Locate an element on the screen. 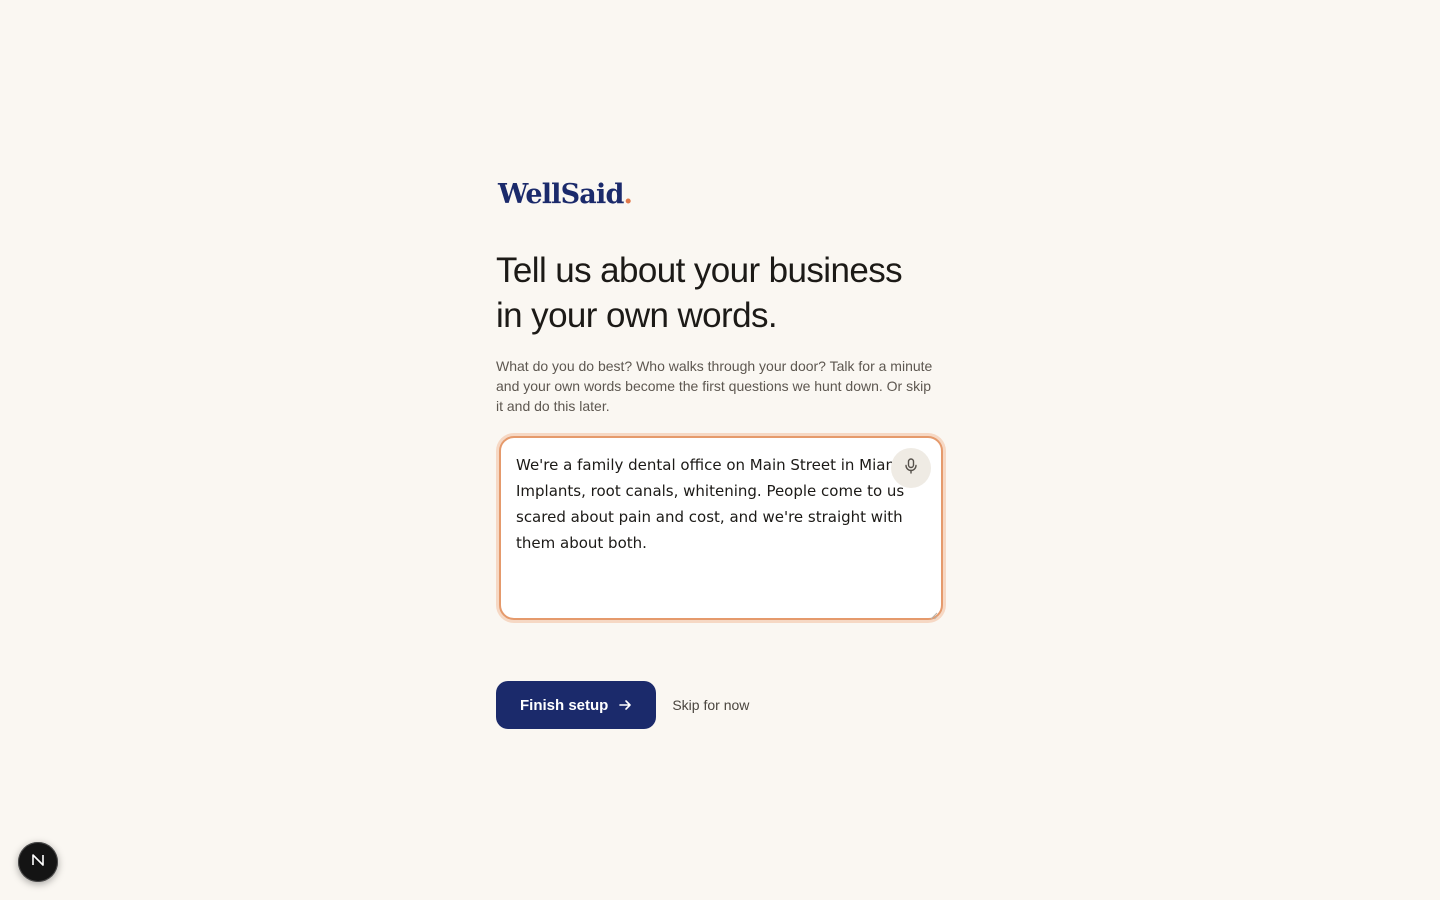 The height and width of the screenshot is (900, 1440). nextjs-dev-tools-button is located at coordinates (38, 862).